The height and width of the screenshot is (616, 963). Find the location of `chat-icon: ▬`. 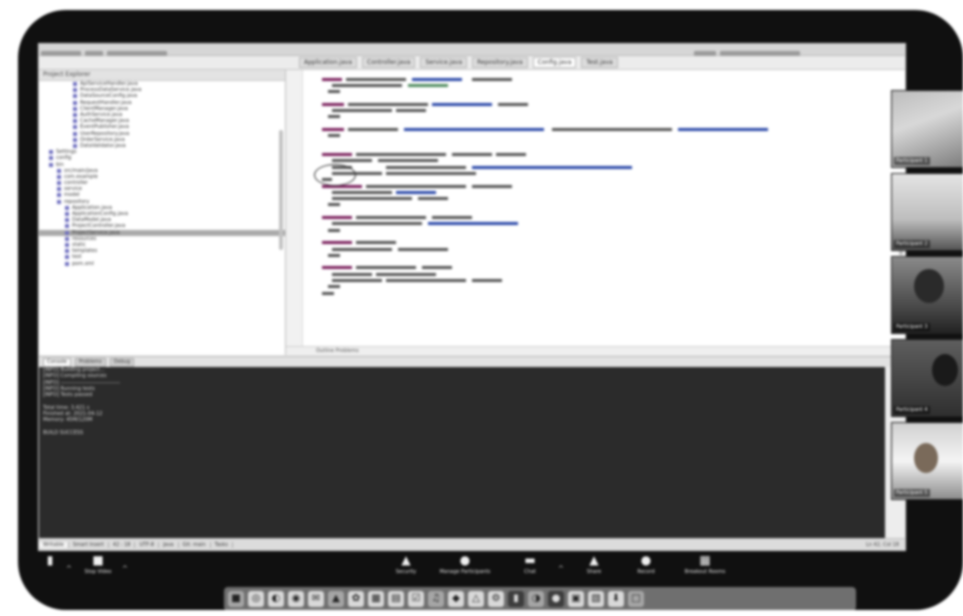

chat-icon: ▬ is located at coordinates (530, 560).